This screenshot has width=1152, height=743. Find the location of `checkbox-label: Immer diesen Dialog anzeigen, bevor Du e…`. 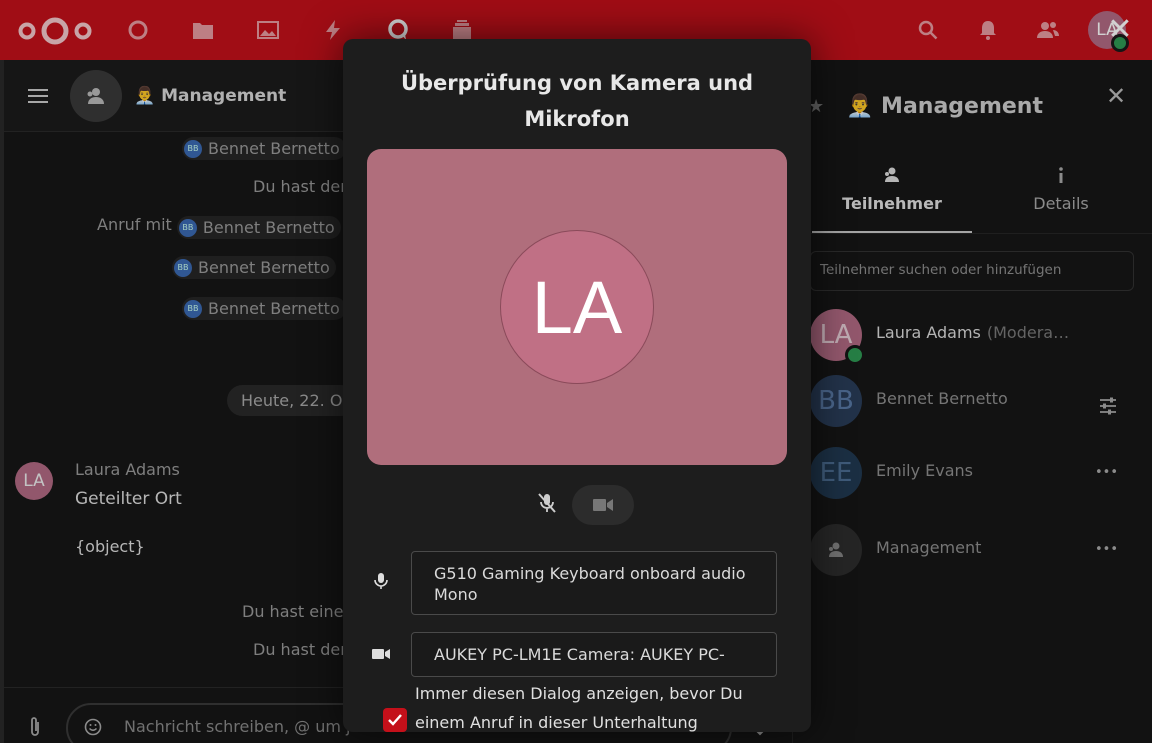

checkbox-label: Immer diesen Dialog anzeigen, bevor Du e… is located at coordinates (579, 708).